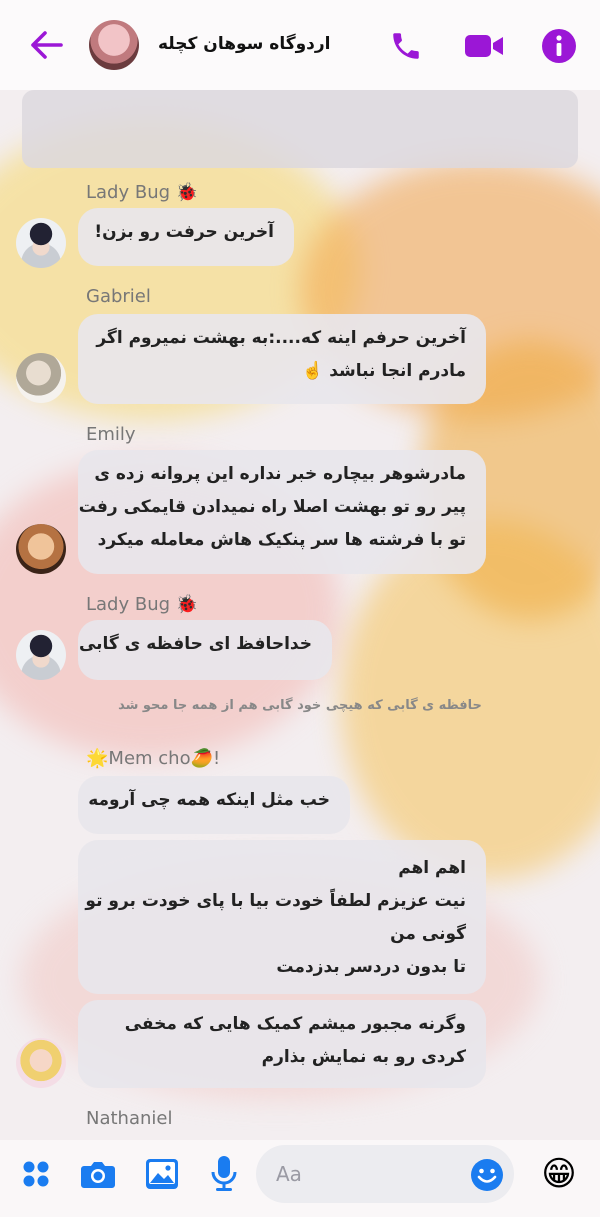 The width and height of the screenshot is (600, 1217). What do you see at coordinates (111, 434) in the screenshot?
I see `sender-name: Emily` at bounding box center [111, 434].